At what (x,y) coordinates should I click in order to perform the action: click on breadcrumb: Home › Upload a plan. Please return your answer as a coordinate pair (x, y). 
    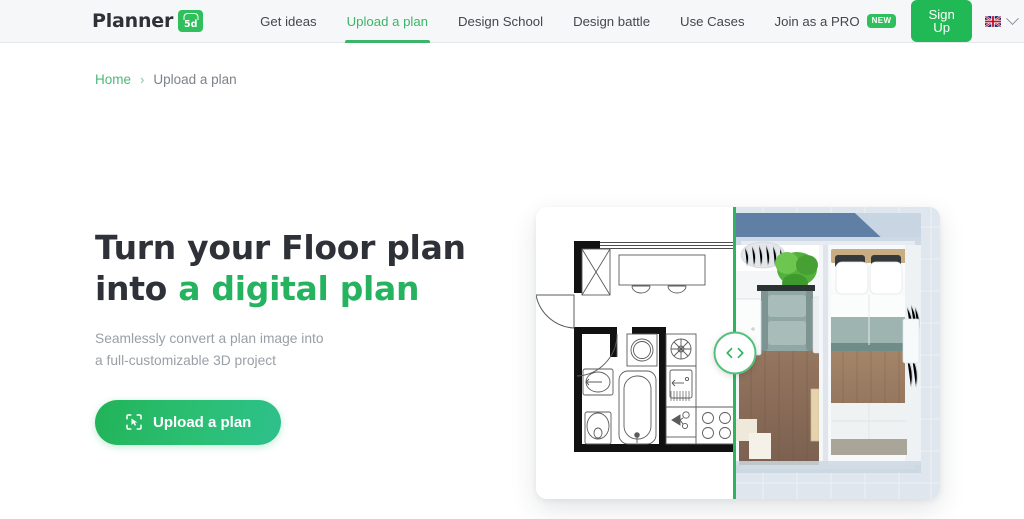
    Looking at the image, I should click on (166, 79).